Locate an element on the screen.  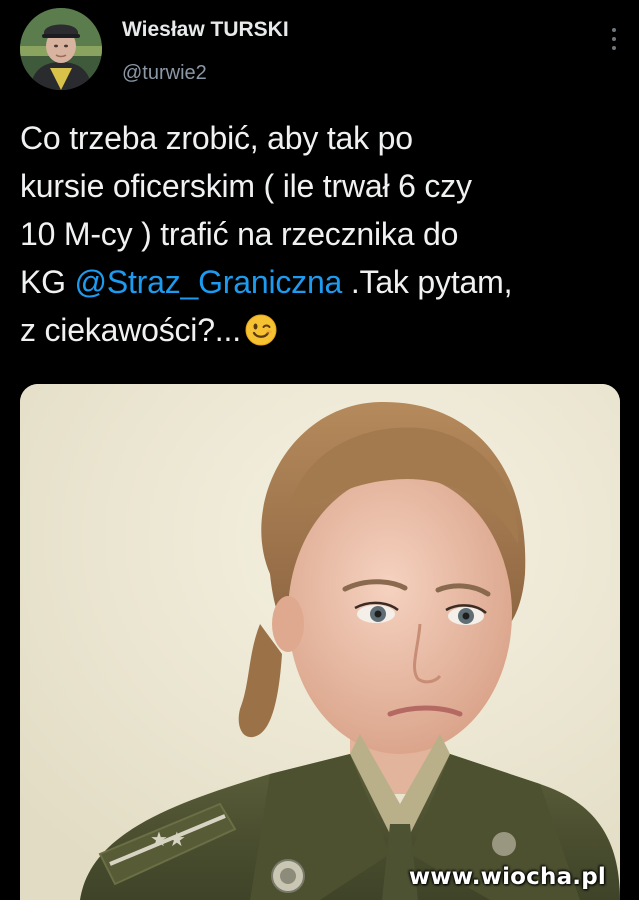
avatar-image is located at coordinates (61, 49).